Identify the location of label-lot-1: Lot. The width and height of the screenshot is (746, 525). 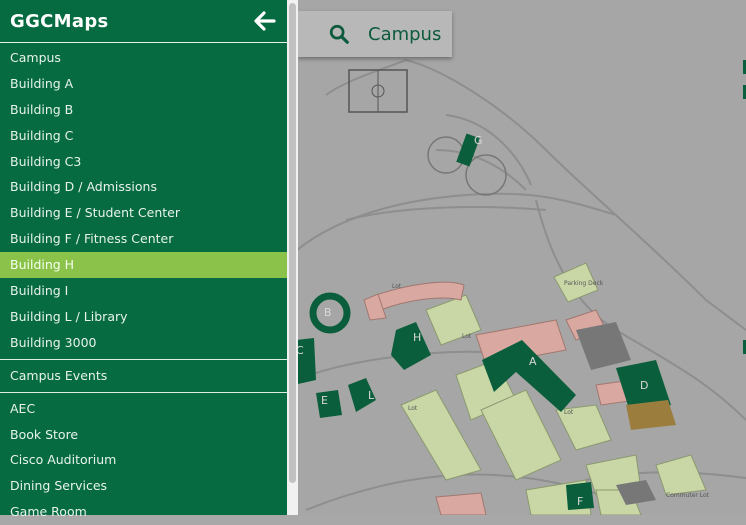
(397, 286).